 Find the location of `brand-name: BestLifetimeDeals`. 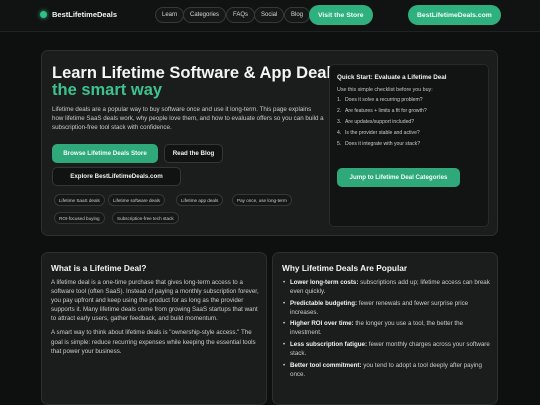

brand-name: BestLifetimeDeals is located at coordinates (85, 14).